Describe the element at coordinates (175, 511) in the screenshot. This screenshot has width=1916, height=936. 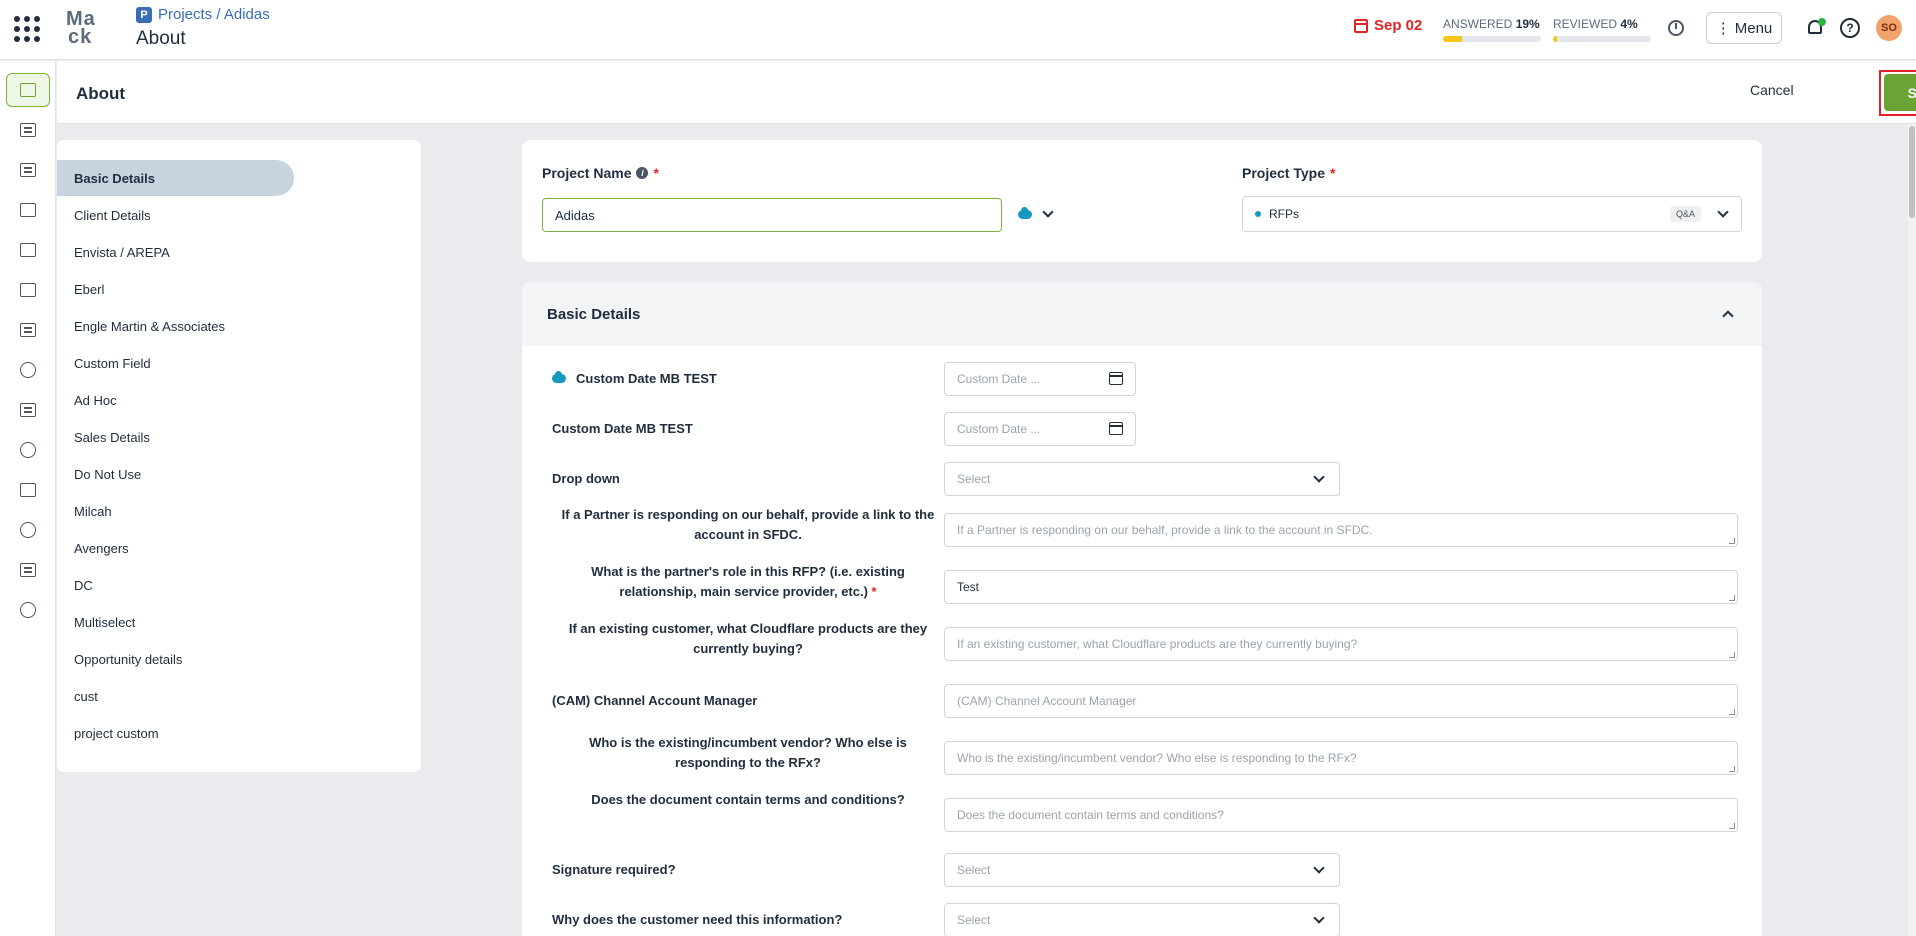
I see `section-nav-item: Milcah` at that location.